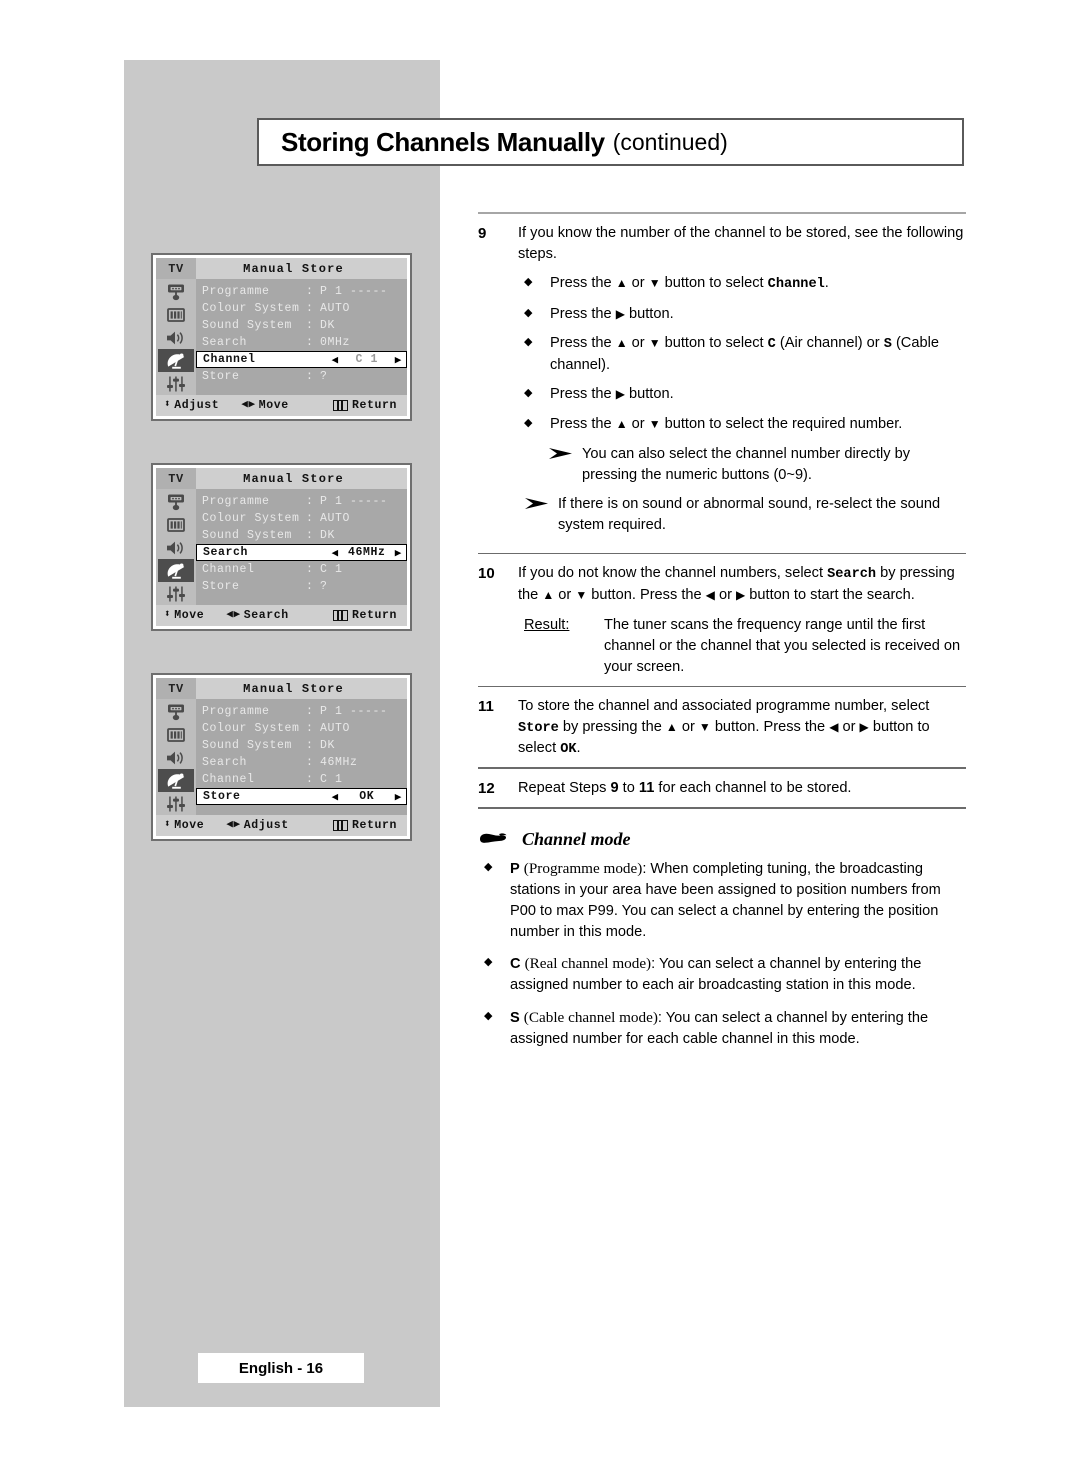  What do you see at coordinates (221, 376) in the screenshot?
I see `osd-row-label: Store` at bounding box center [221, 376].